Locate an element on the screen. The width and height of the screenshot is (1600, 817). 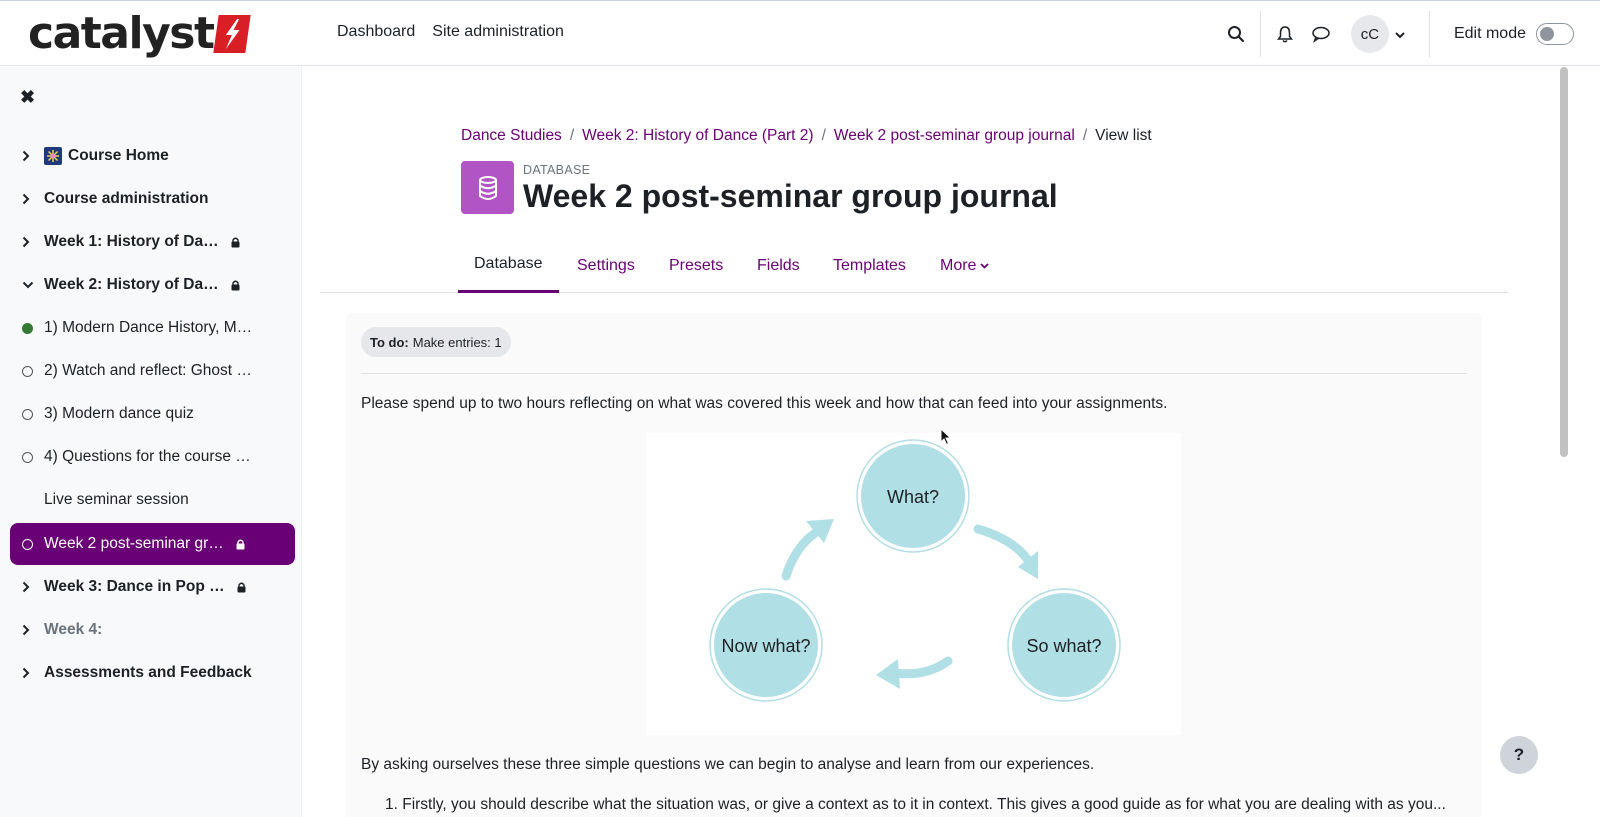
help-button: ? is located at coordinates (1519, 755).